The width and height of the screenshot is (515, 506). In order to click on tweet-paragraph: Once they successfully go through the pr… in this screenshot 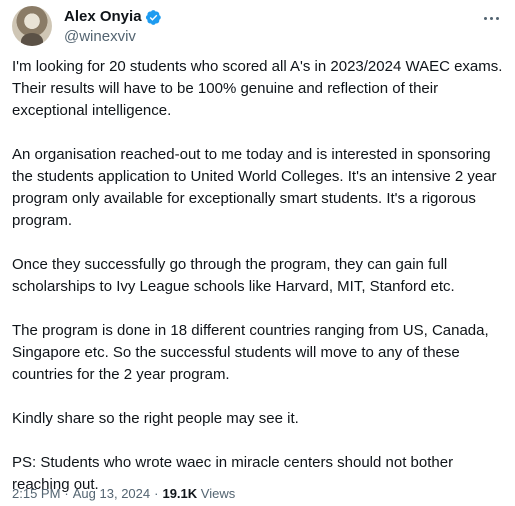, I will do `click(233, 275)`.